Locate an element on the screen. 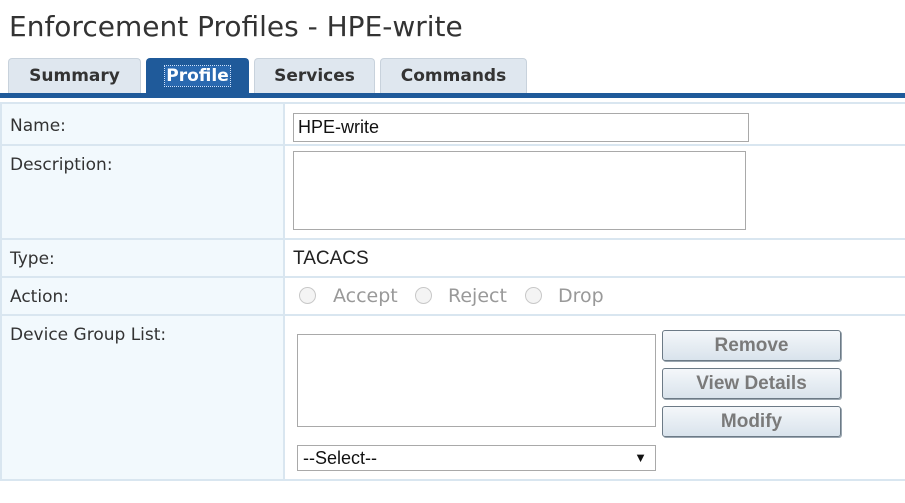 The image size is (905, 503). description-label: Description: is located at coordinates (61, 165).